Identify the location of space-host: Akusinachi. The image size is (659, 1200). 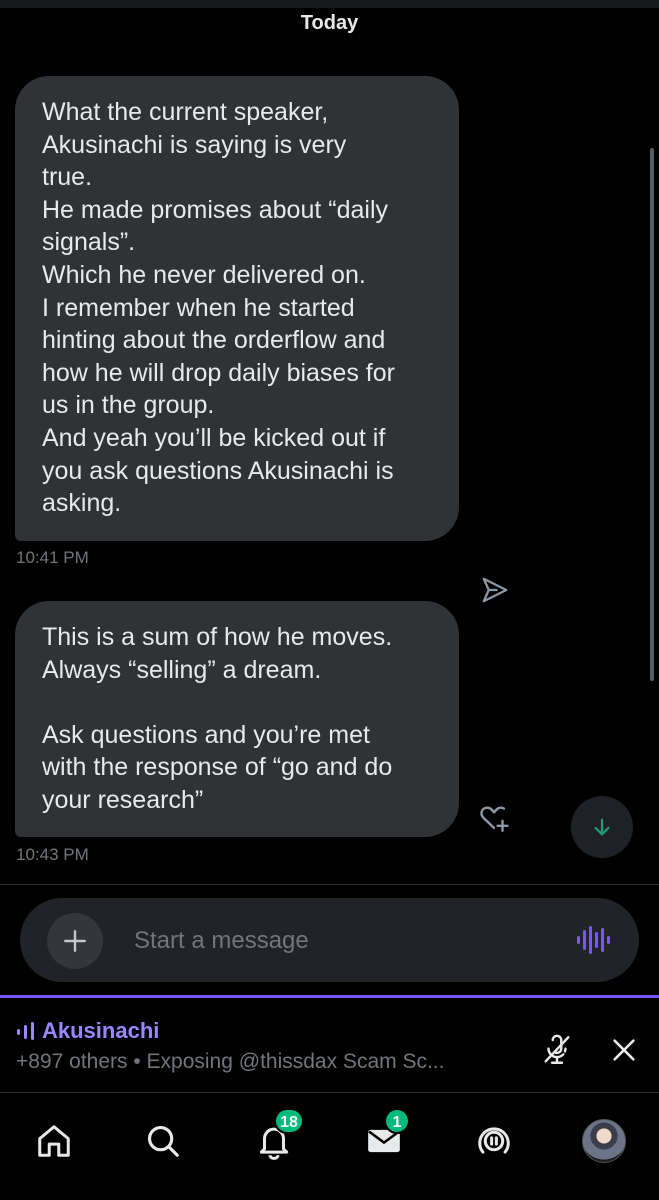
(87, 1031).